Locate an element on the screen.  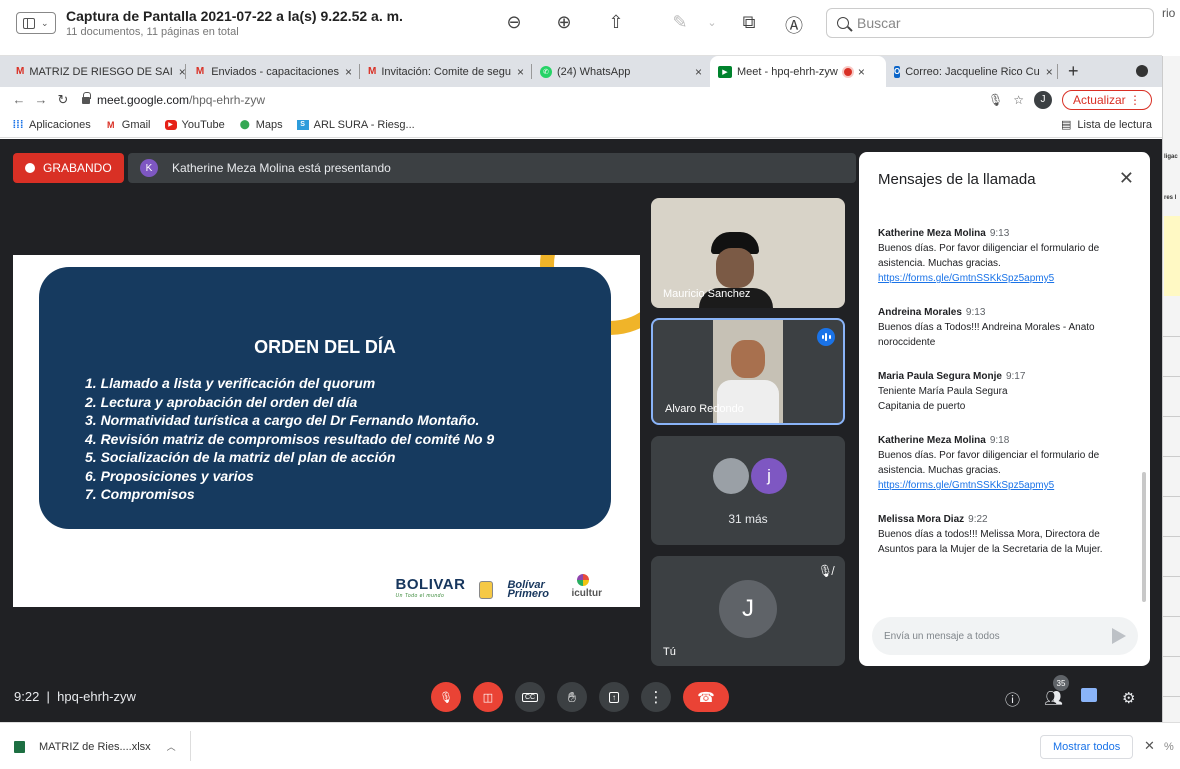
zoom-in-icon: ⊕ is located at coordinates (564, 22).